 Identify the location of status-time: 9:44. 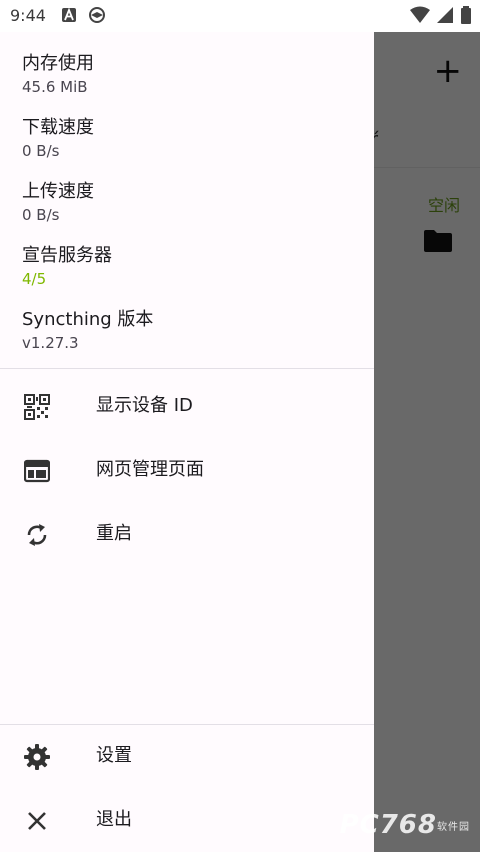
(28, 15).